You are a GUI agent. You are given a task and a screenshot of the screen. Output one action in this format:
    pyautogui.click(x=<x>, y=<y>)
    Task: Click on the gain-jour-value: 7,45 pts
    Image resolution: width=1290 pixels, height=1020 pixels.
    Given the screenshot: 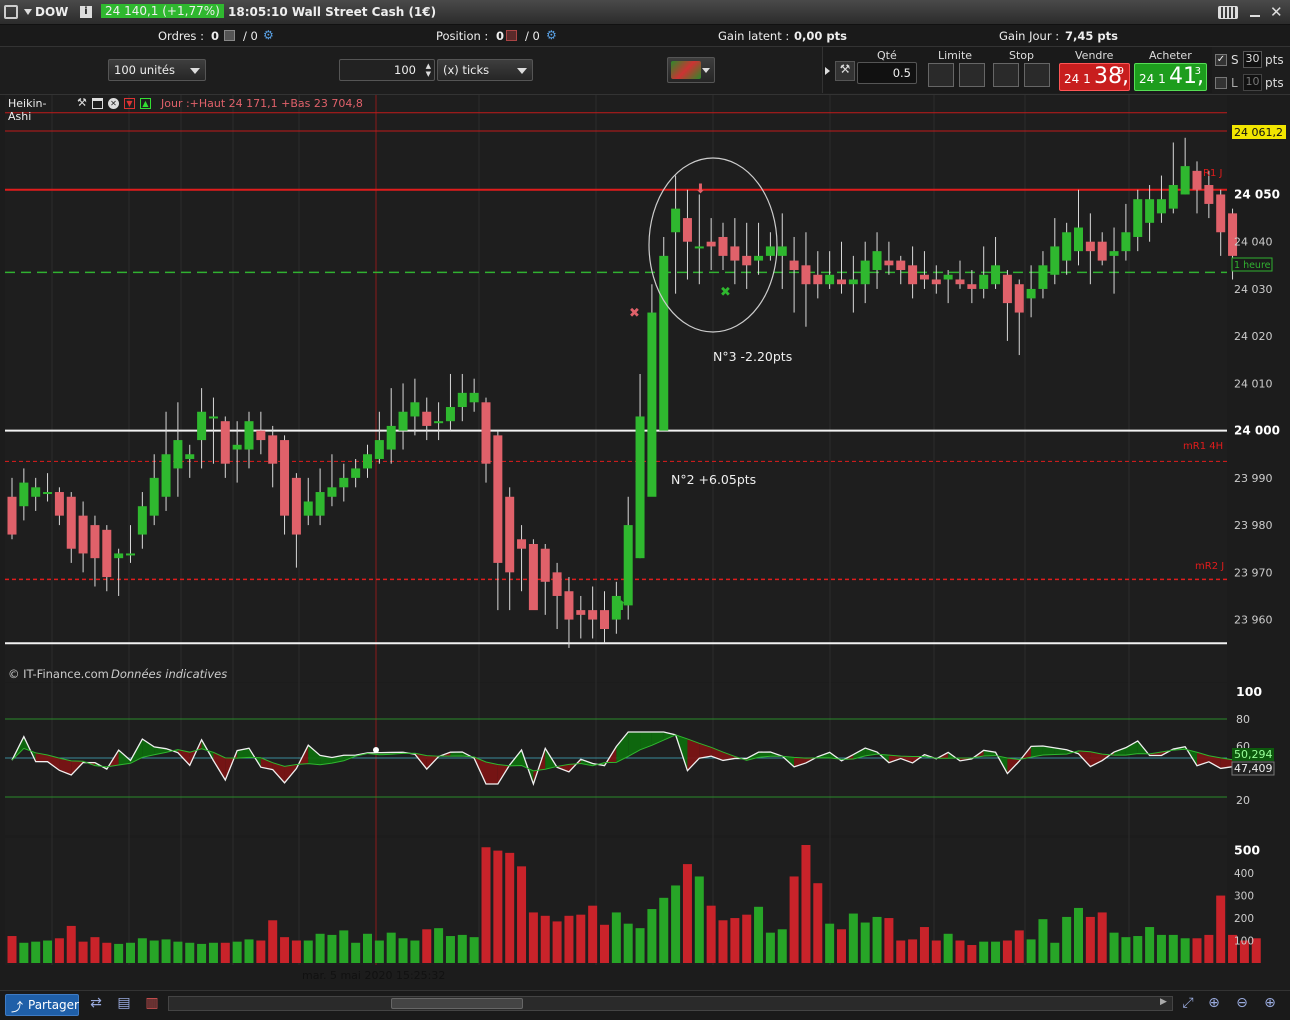 What is the action you would take?
    pyautogui.click(x=1091, y=36)
    